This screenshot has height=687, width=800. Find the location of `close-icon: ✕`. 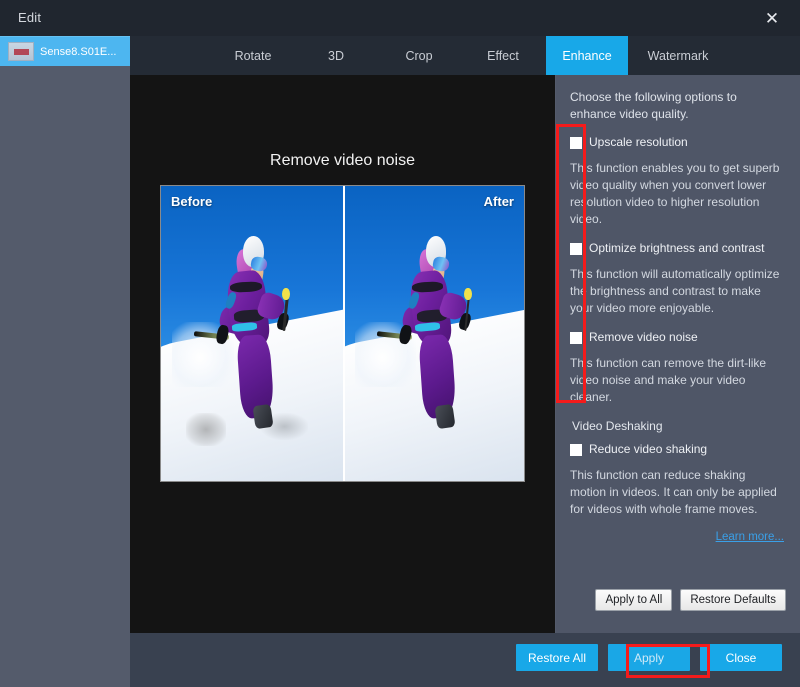

close-icon: ✕ is located at coordinates (772, 18).